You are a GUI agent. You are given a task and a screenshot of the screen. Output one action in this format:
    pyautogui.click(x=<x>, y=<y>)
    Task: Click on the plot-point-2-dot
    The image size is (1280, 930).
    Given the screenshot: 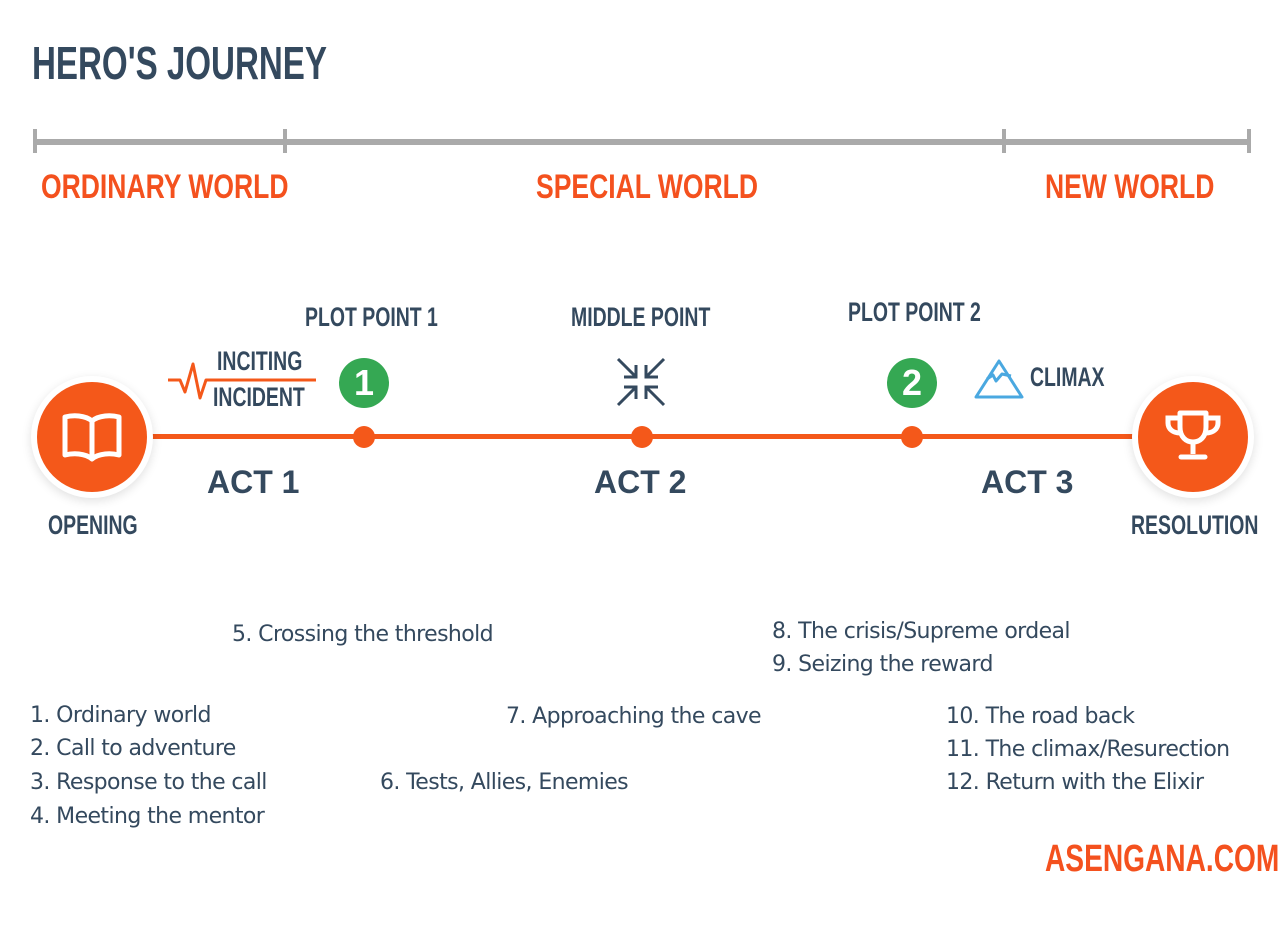 What is the action you would take?
    pyautogui.click(x=912, y=437)
    